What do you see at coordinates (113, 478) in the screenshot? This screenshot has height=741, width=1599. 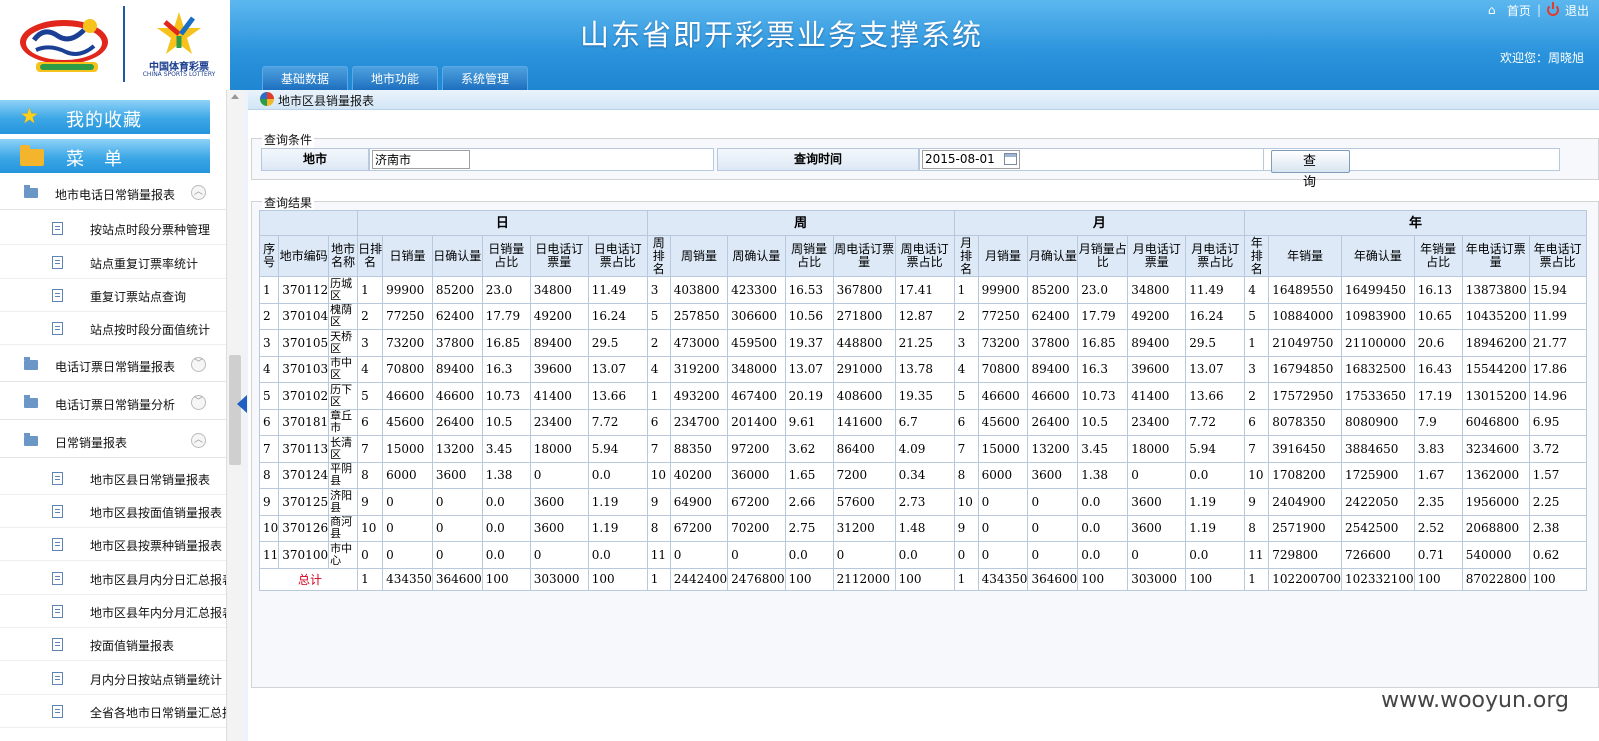 I see `sidebar-item: 地市区县日常销量报表` at bounding box center [113, 478].